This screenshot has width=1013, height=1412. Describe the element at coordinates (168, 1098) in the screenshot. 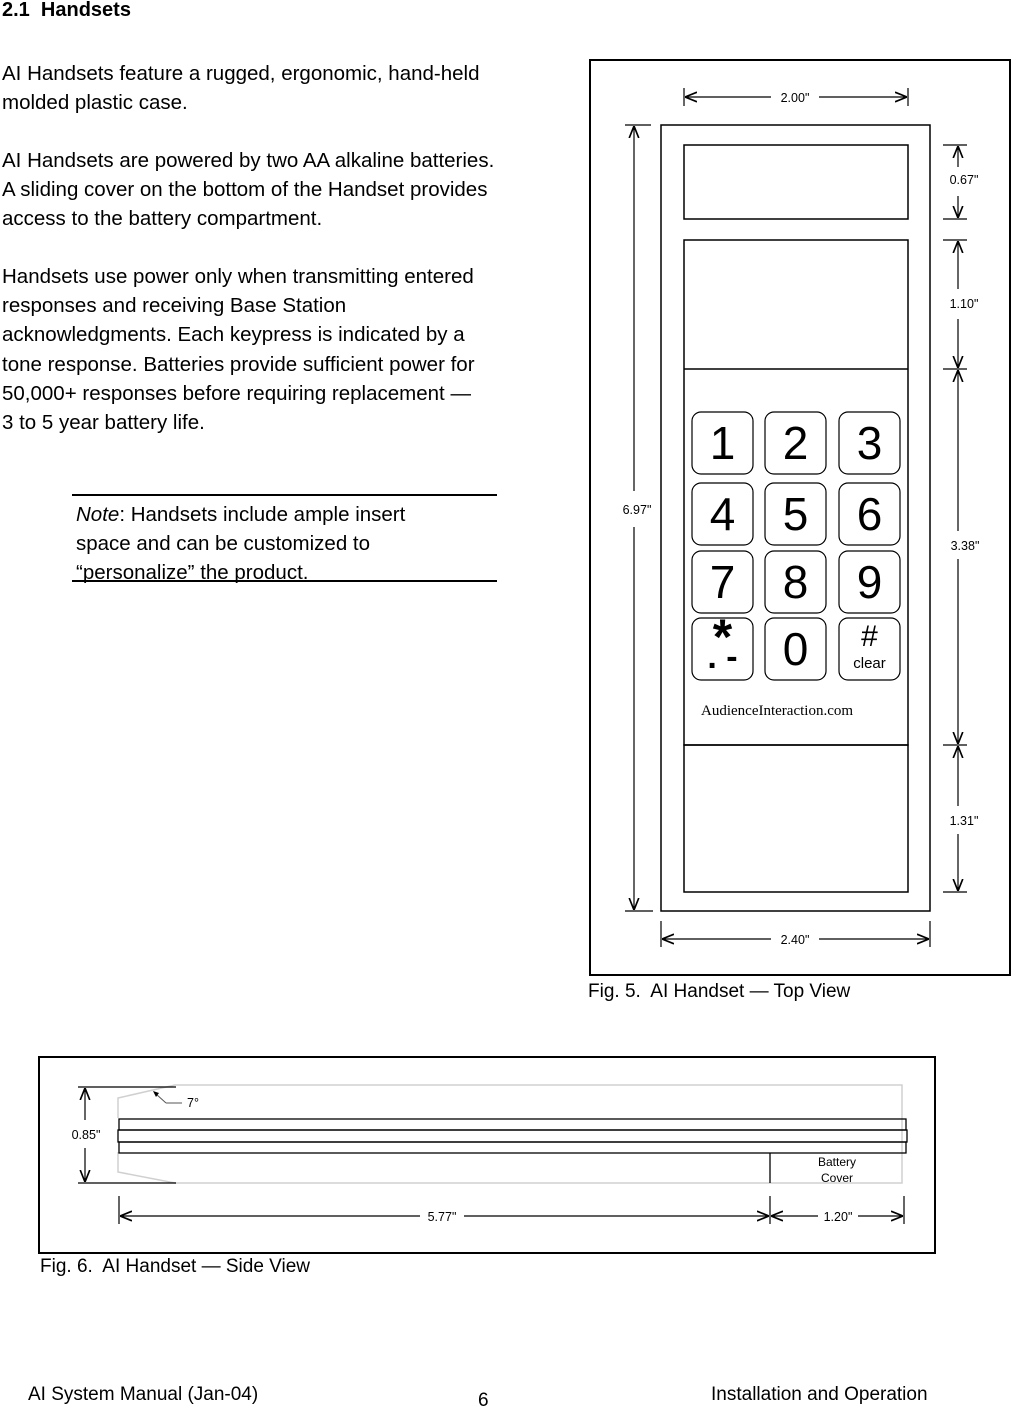

I see `angle-leader` at that location.